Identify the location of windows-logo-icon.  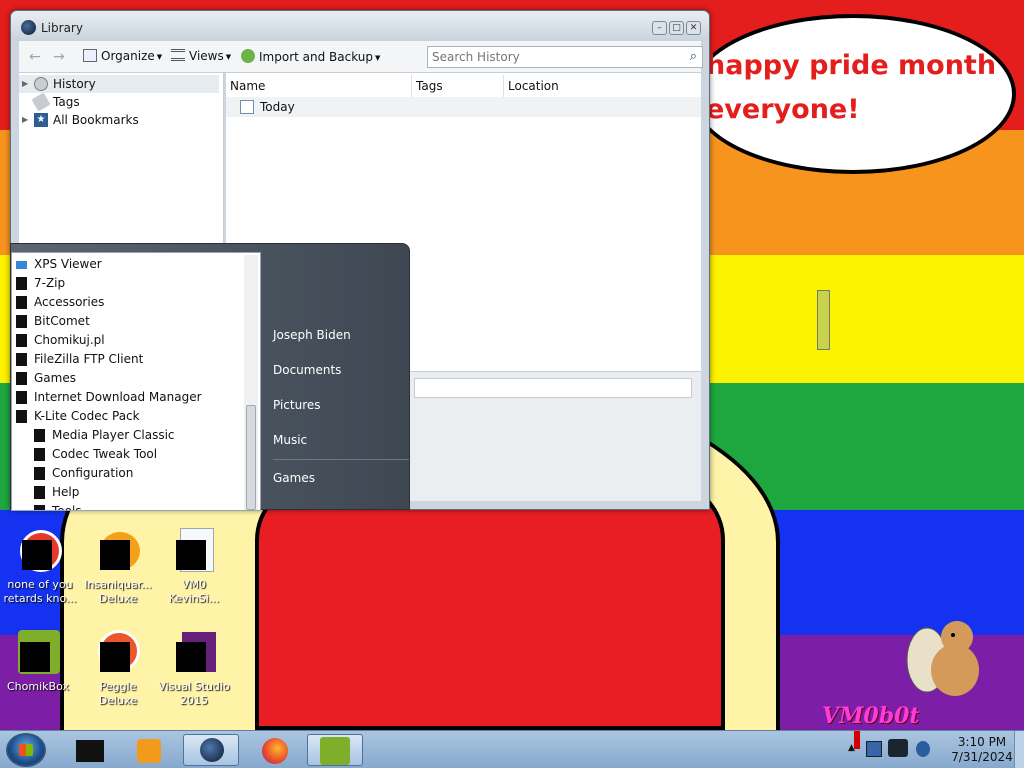
(26, 750).